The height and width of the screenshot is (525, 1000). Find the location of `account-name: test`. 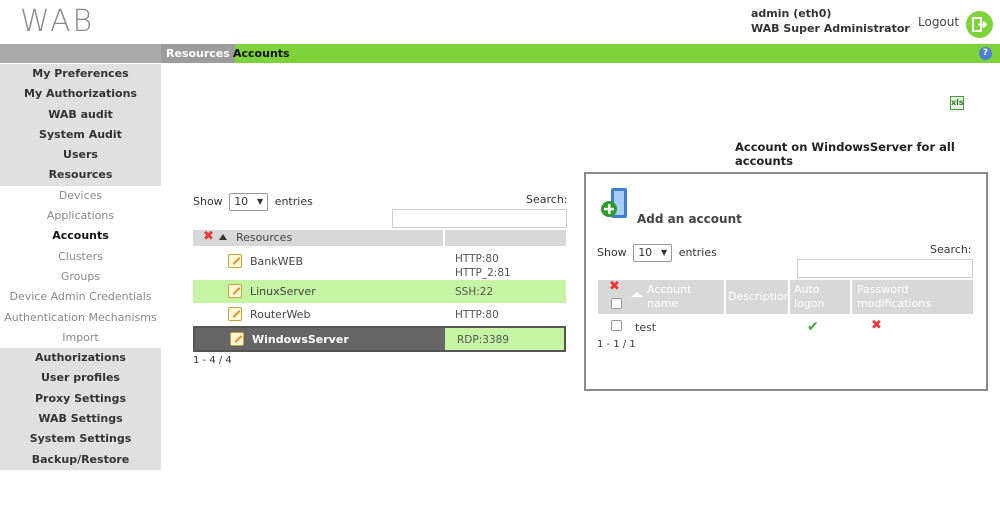

account-name: test is located at coordinates (645, 327).